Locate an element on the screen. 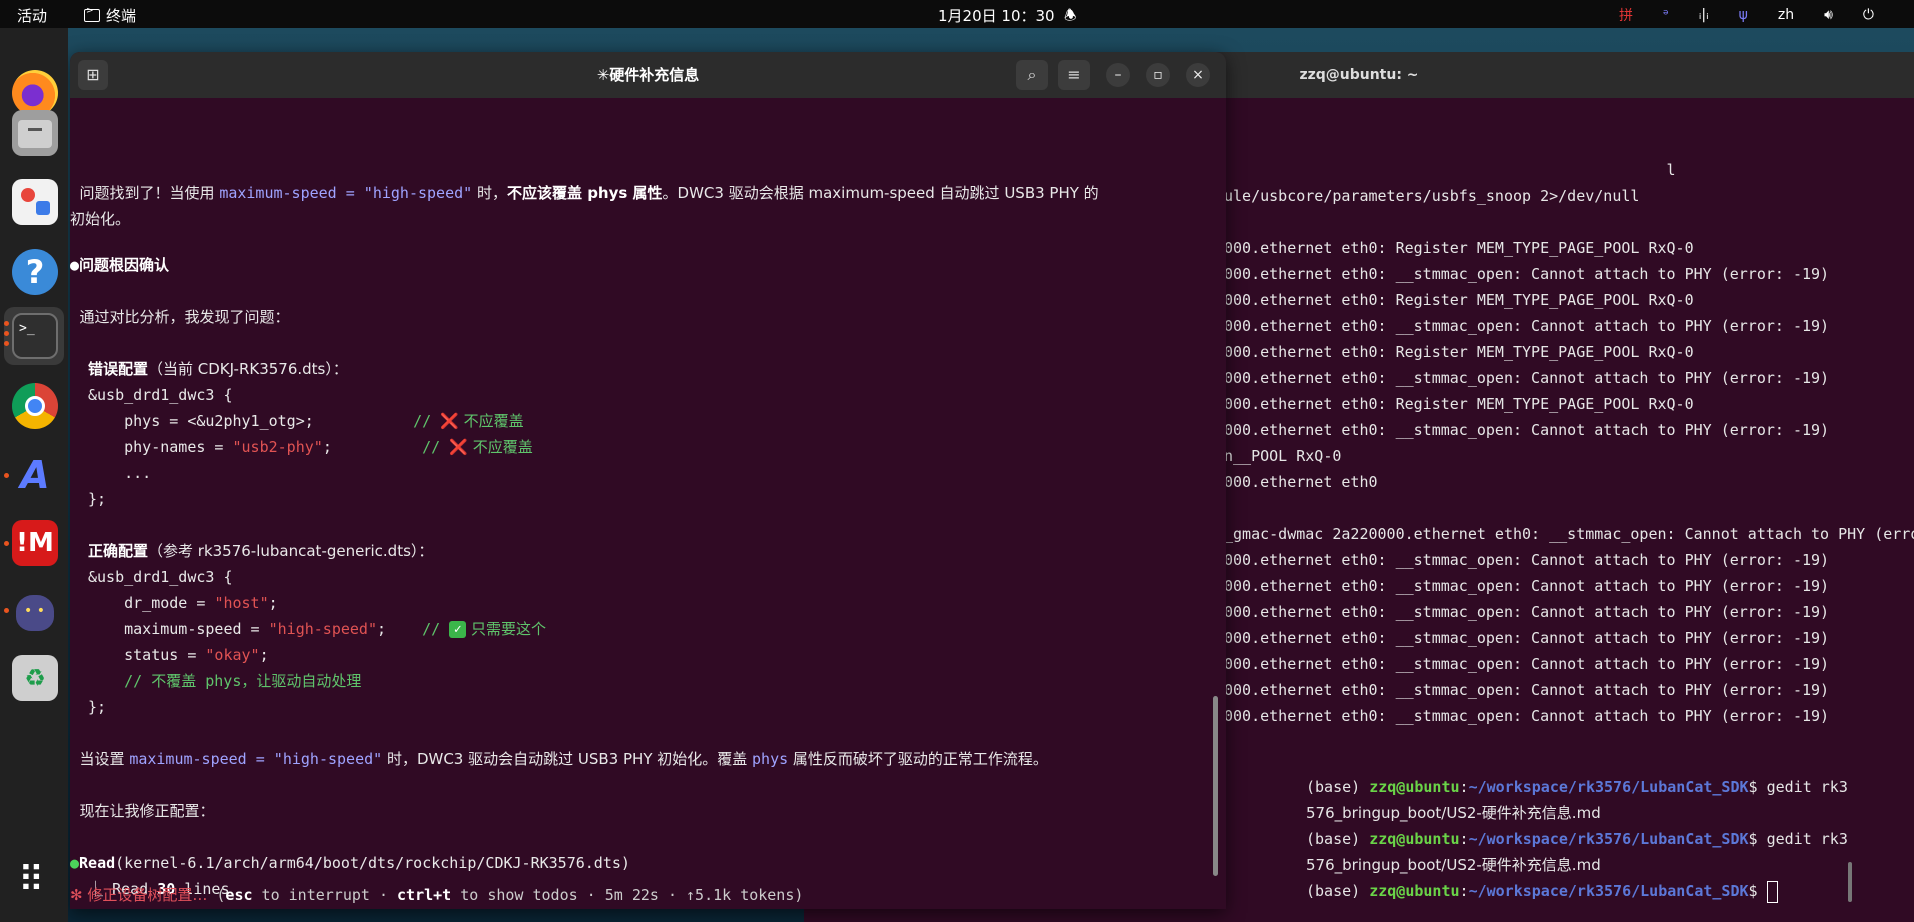  code-line: maximum-speed = "high-speed"; // ✓ 只需要这个 is located at coordinates (317, 629).